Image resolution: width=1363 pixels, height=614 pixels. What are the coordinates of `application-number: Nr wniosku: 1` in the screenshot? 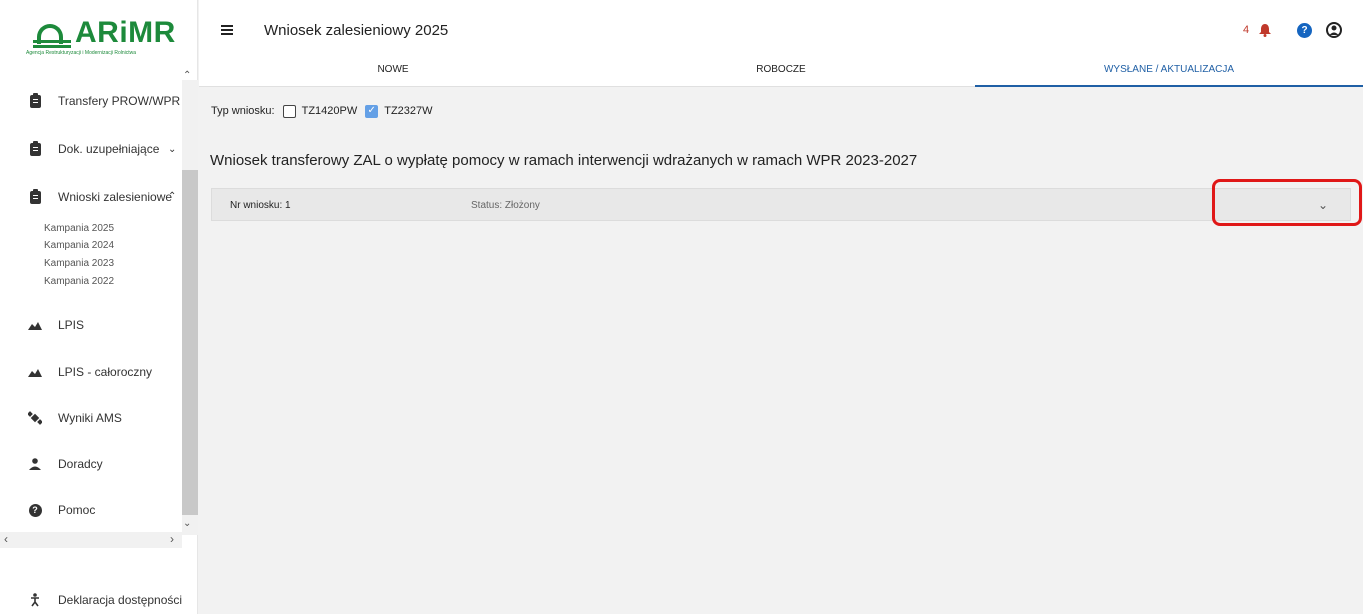 It's located at (260, 205).